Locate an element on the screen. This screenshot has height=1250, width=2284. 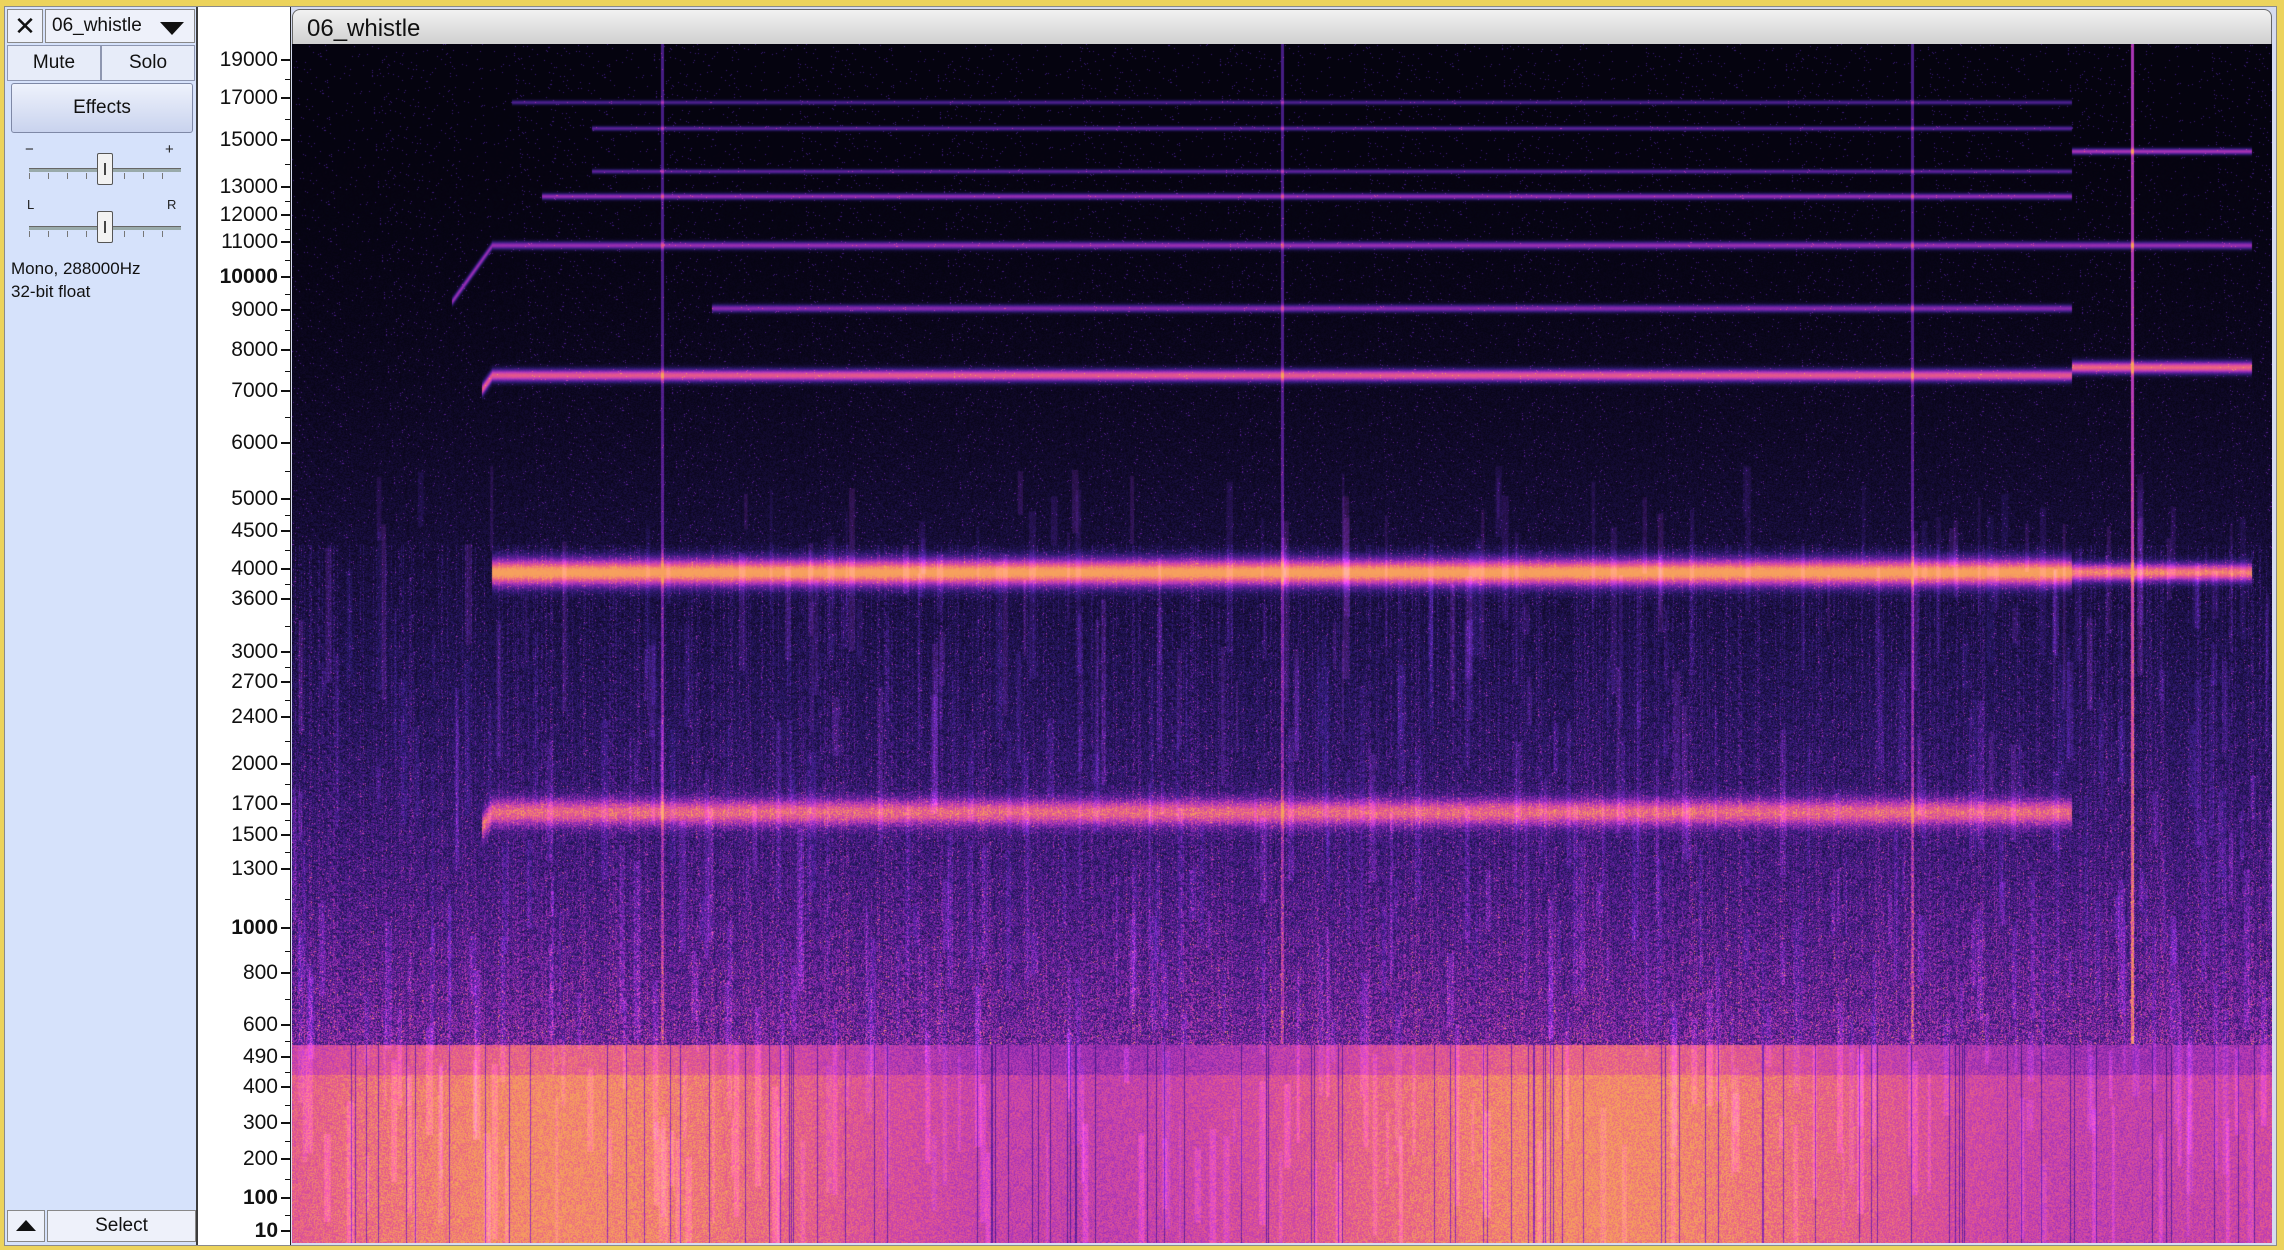
track-name-menu: 06_whistle is located at coordinates (120, 26).